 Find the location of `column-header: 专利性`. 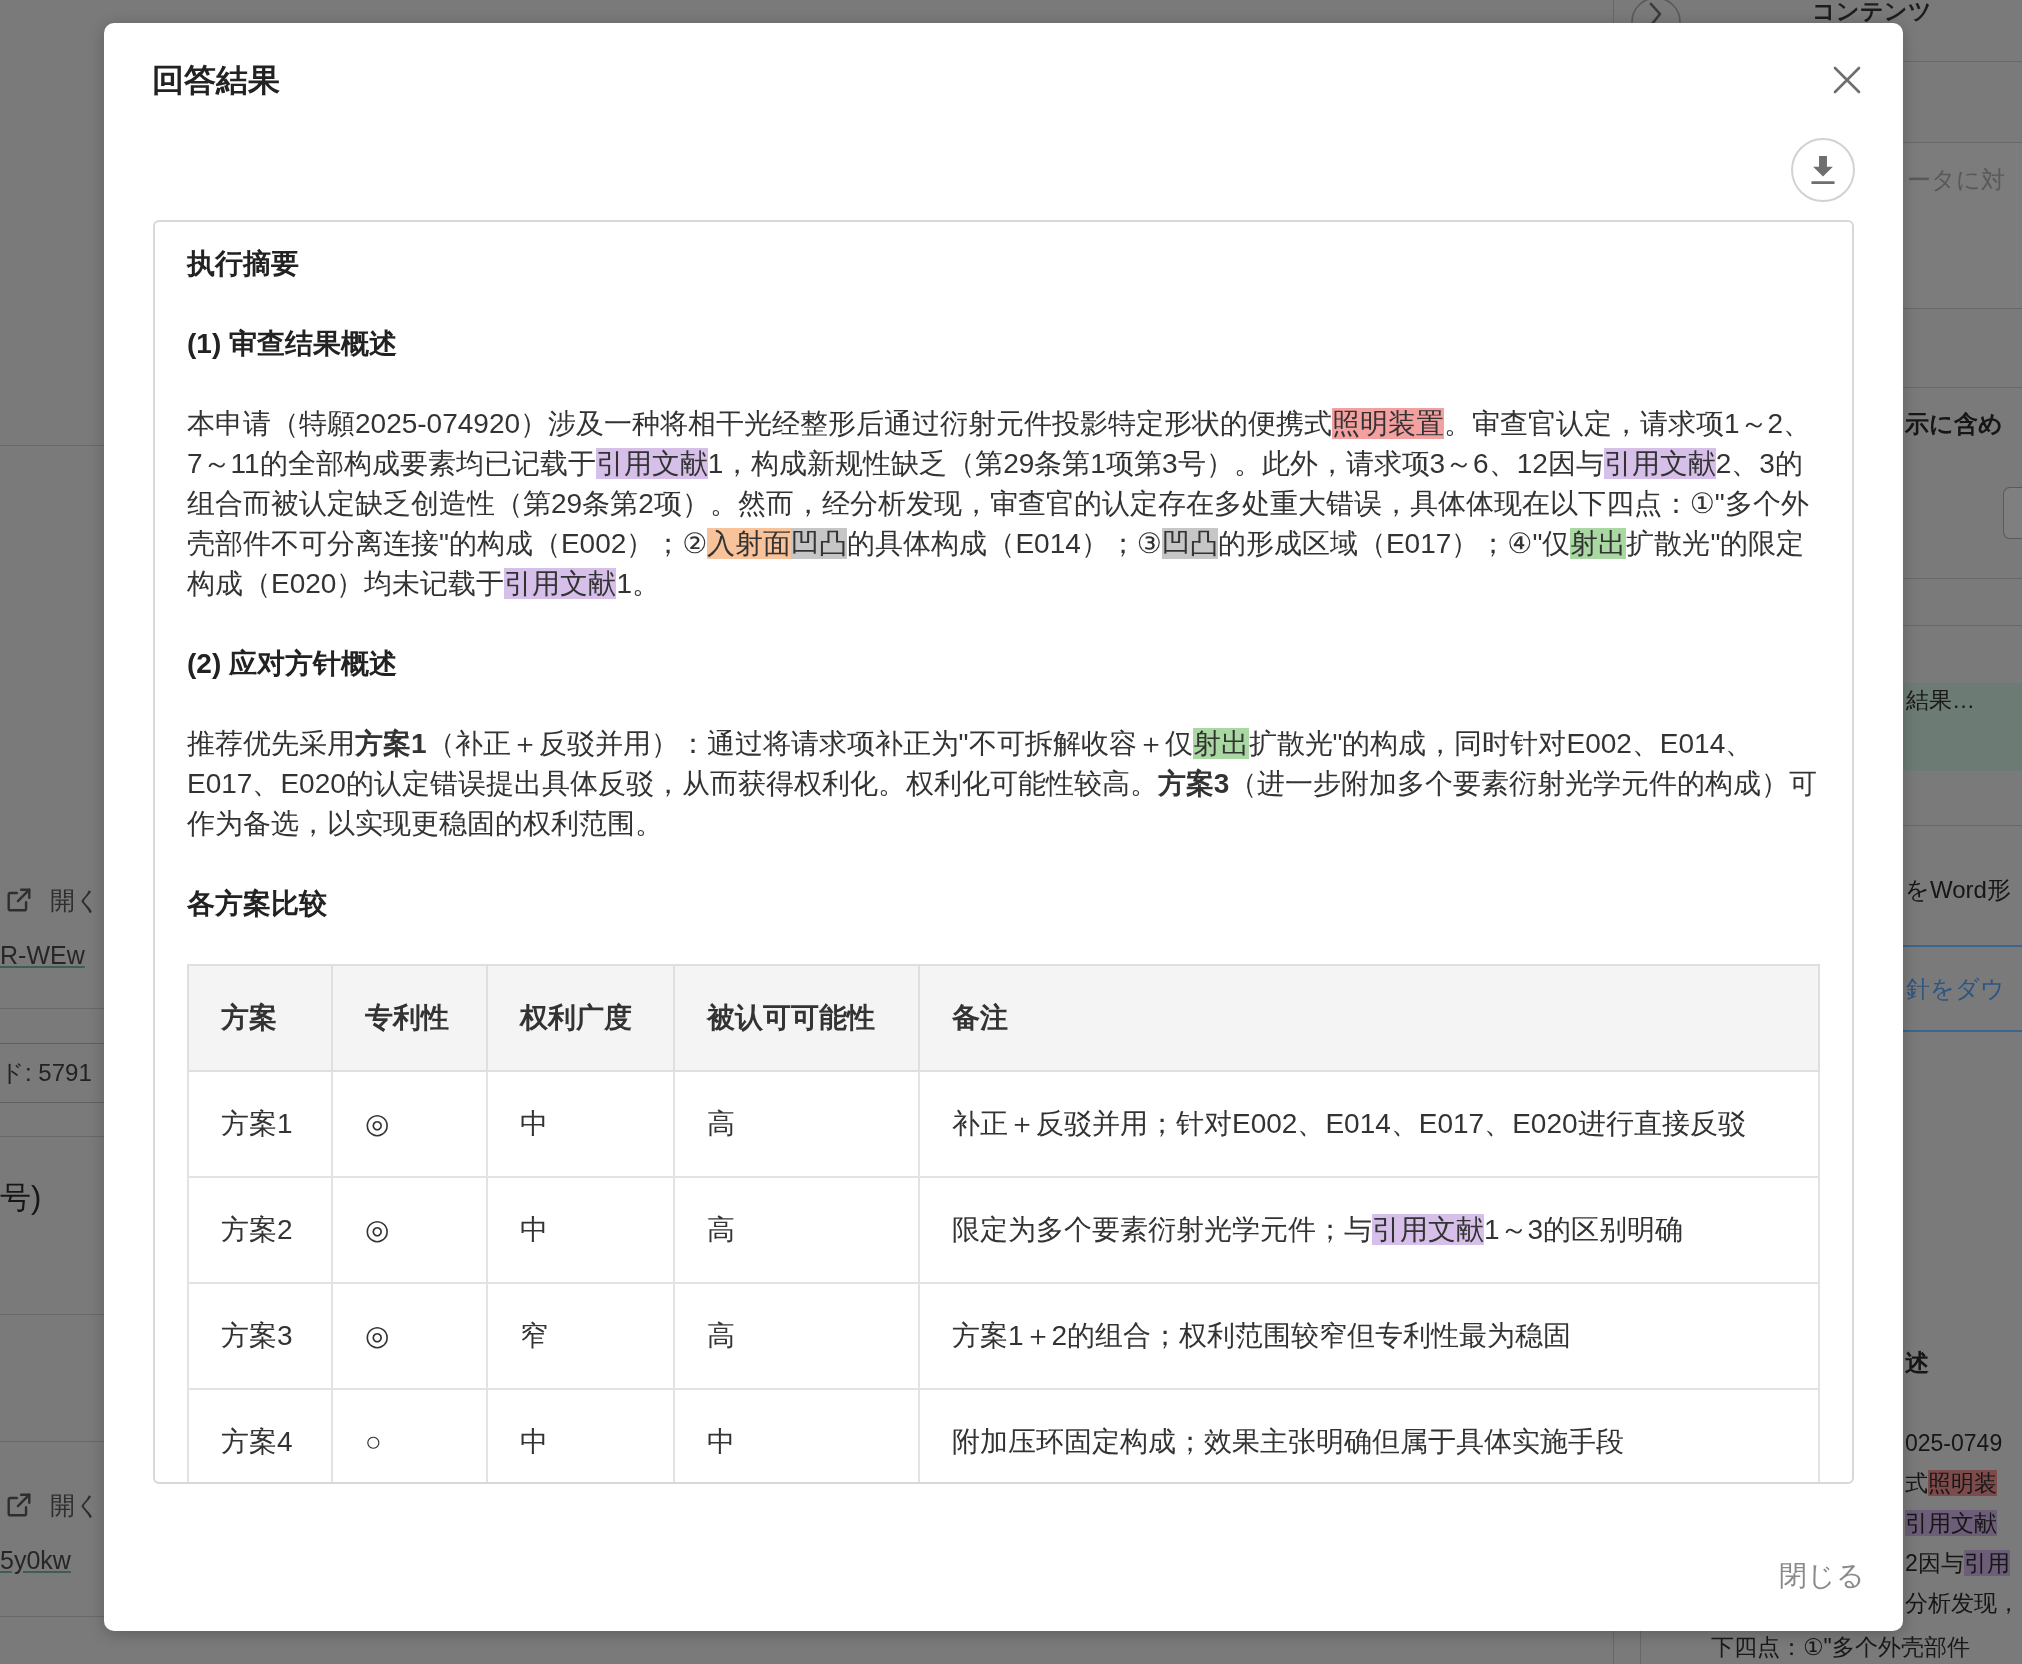

column-header: 专利性 is located at coordinates (409, 1018).